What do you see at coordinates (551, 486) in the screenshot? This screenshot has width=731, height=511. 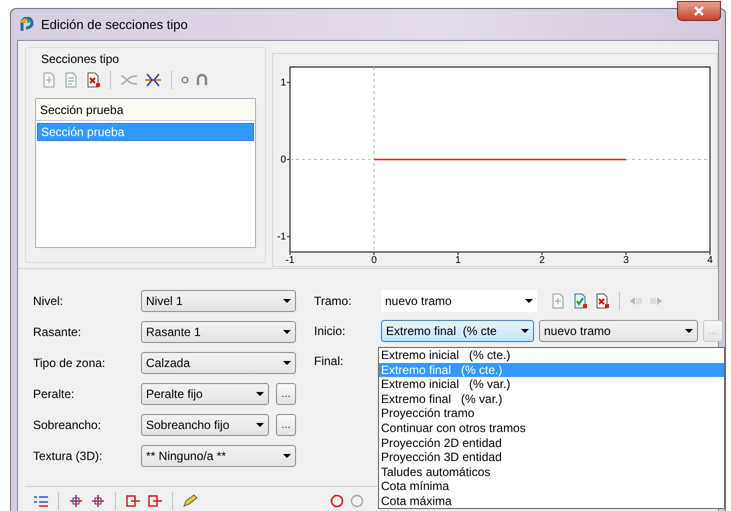 I see `dropdown-option: Cota mínima` at bounding box center [551, 486].